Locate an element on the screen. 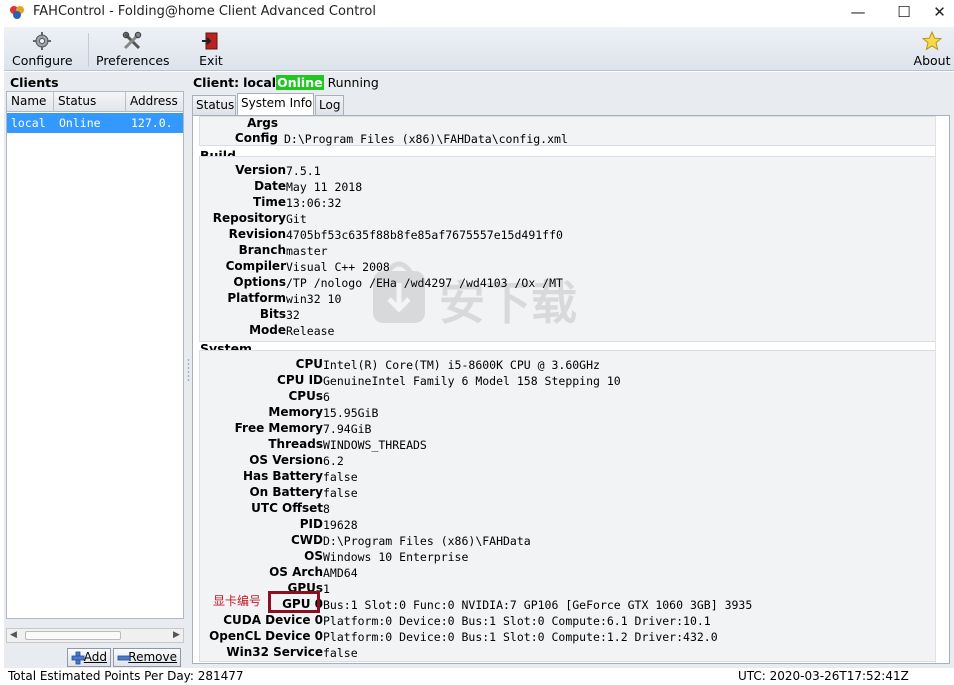  system-field-label: OS is located at coordinates (313, 556).